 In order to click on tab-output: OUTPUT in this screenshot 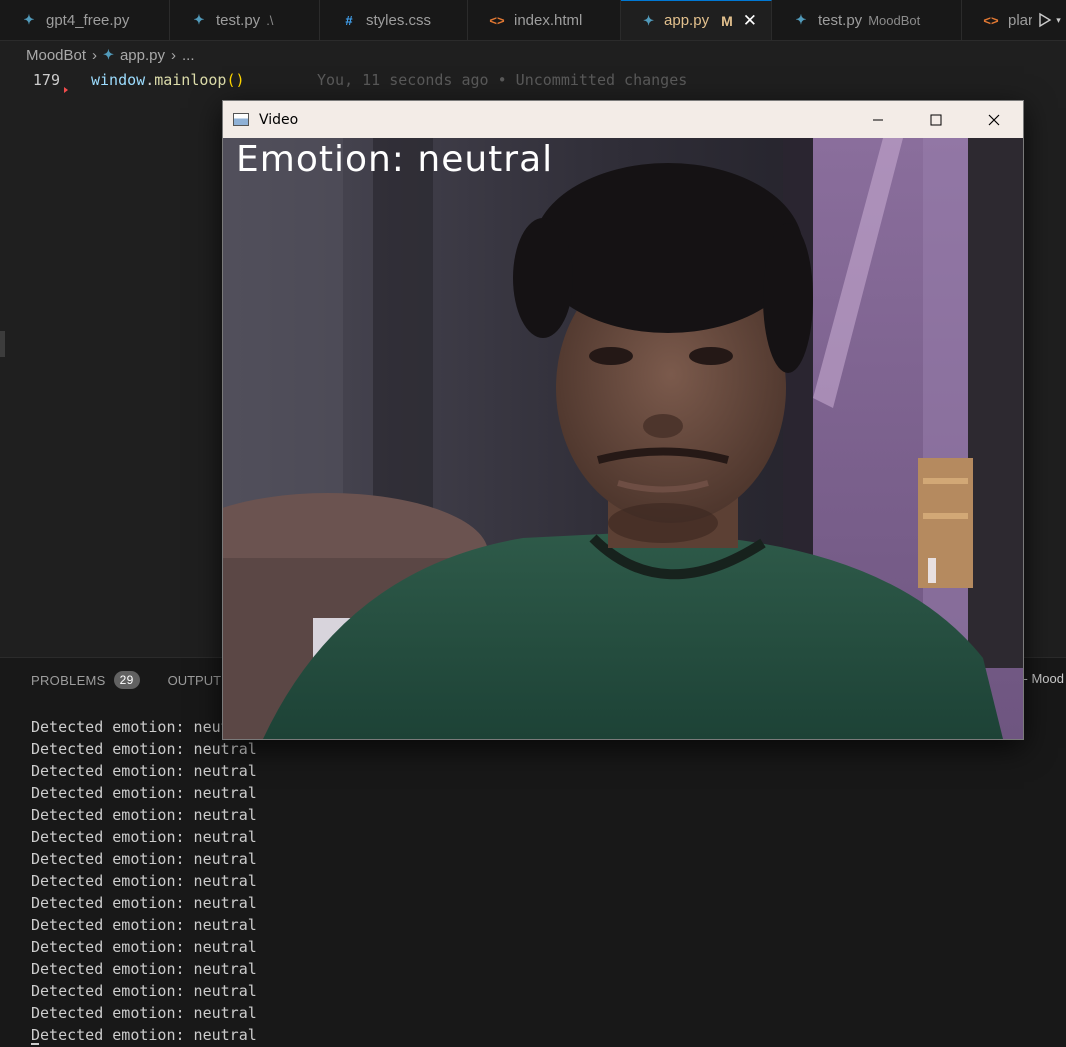, I will do `click(194, 680)`.